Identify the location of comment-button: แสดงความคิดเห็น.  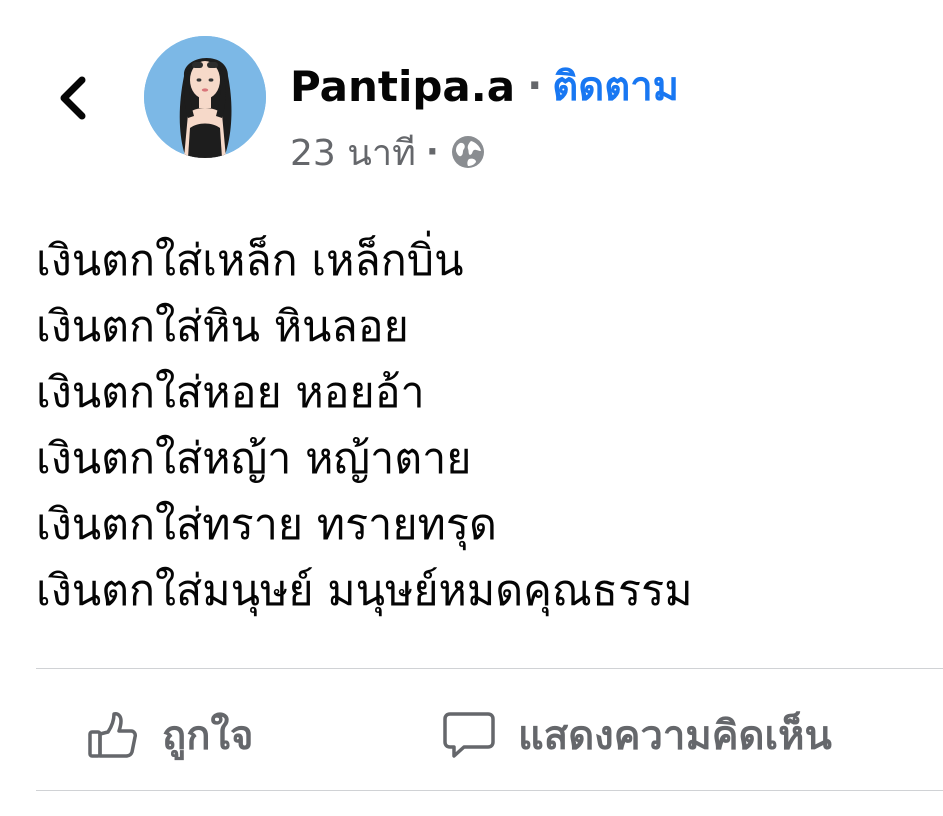
(637, 735).